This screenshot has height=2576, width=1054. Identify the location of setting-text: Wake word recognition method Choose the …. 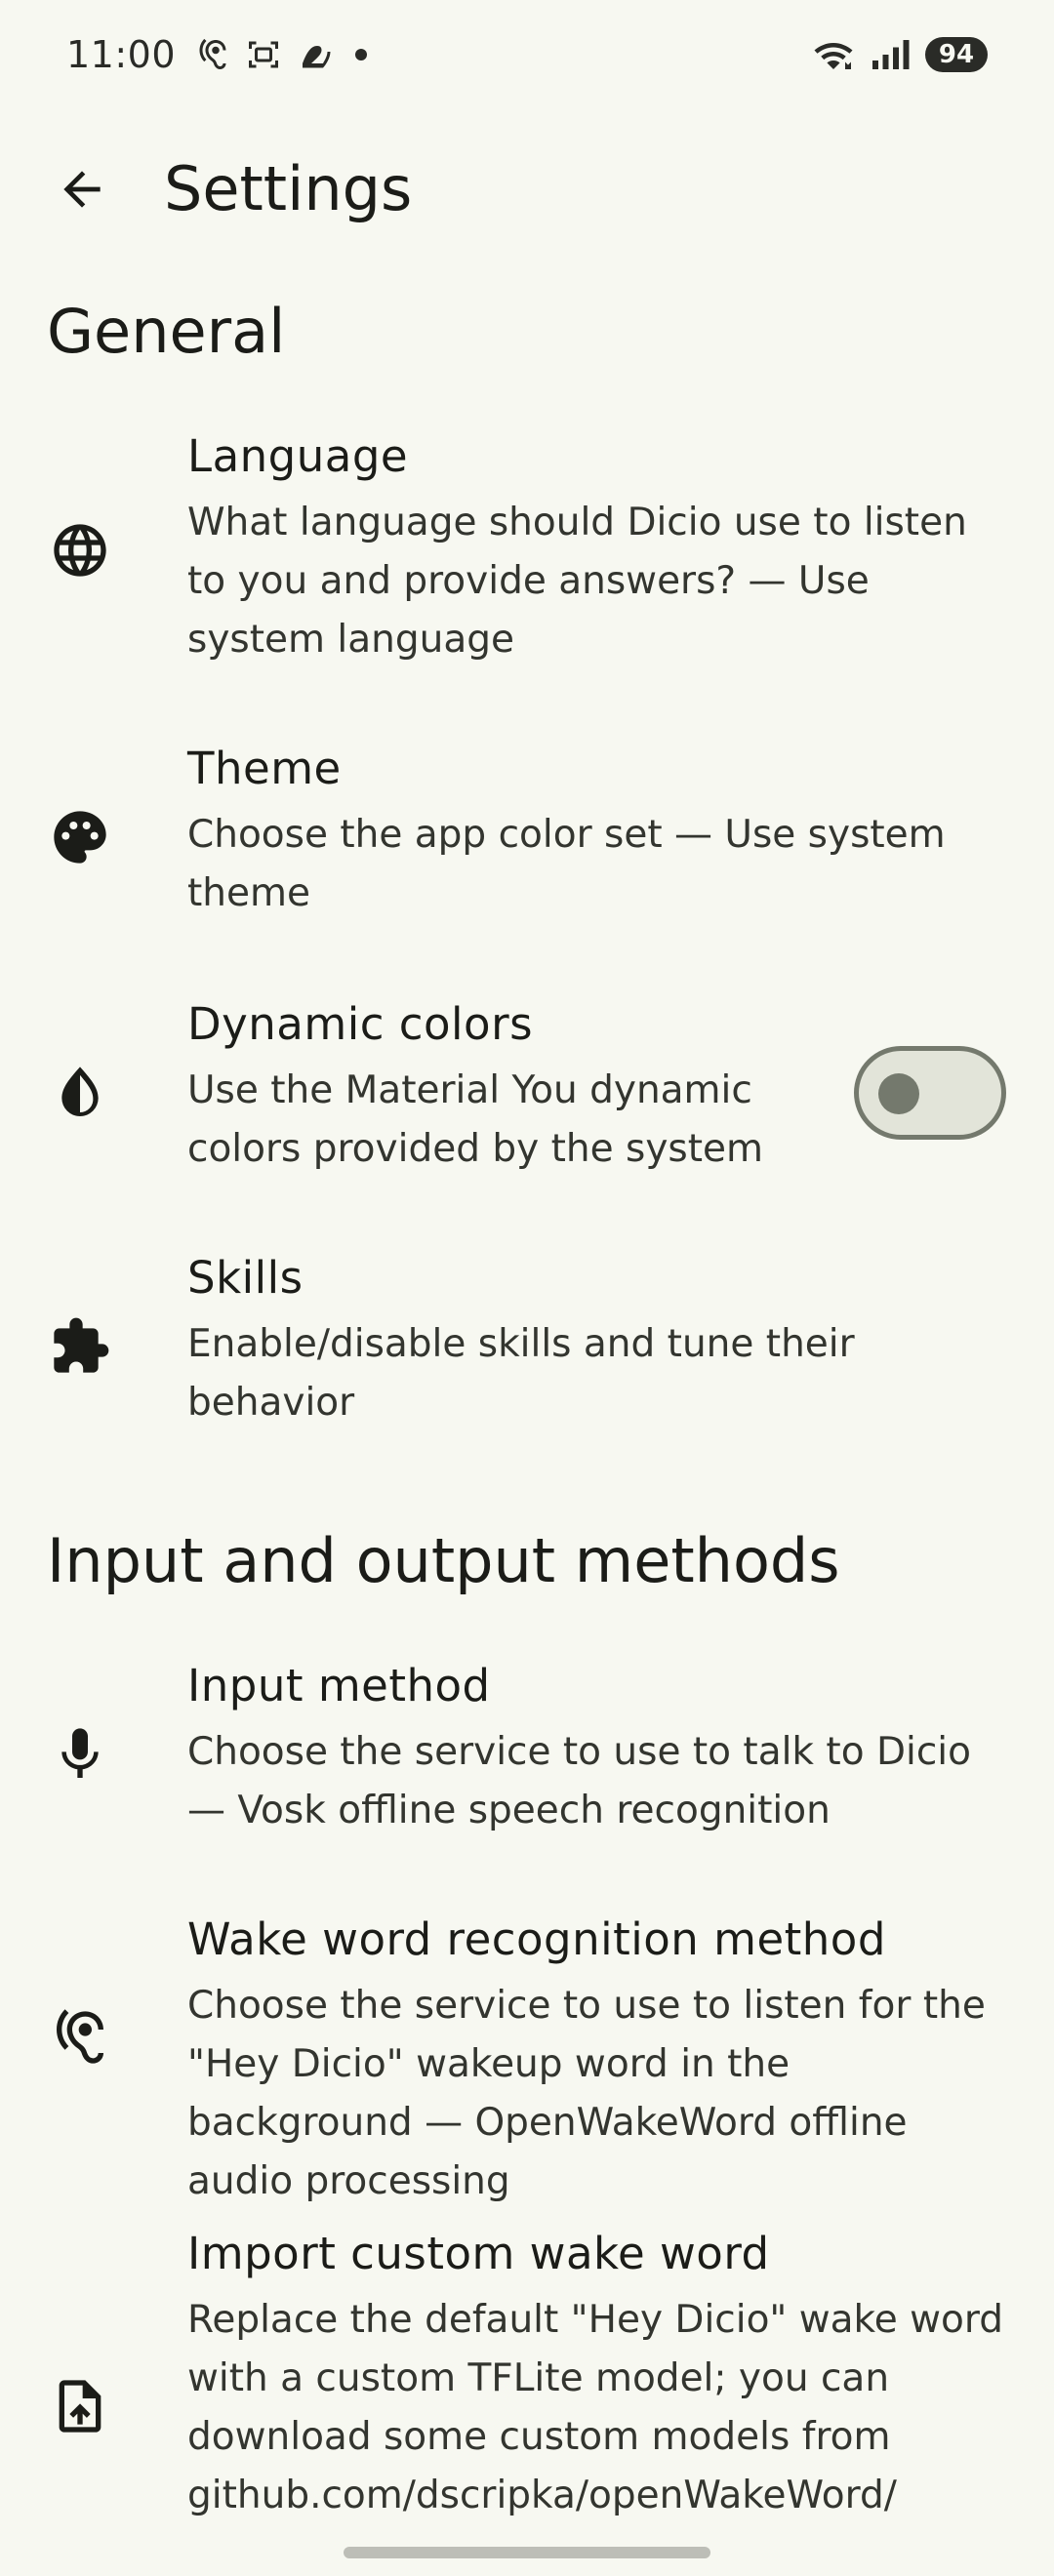
(597, 2061).